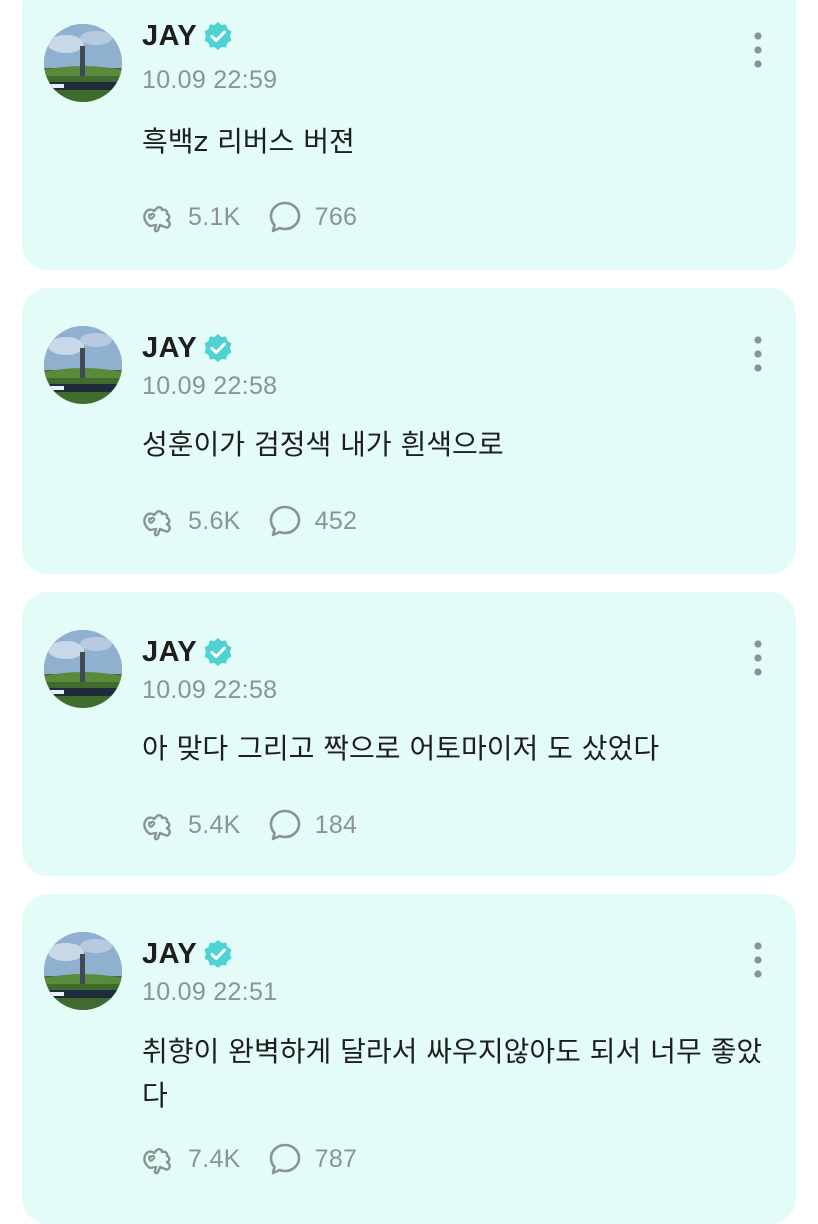 This screenshot has height=1224, width=818. I want to click on comment-button: 766, so click(312, 217).